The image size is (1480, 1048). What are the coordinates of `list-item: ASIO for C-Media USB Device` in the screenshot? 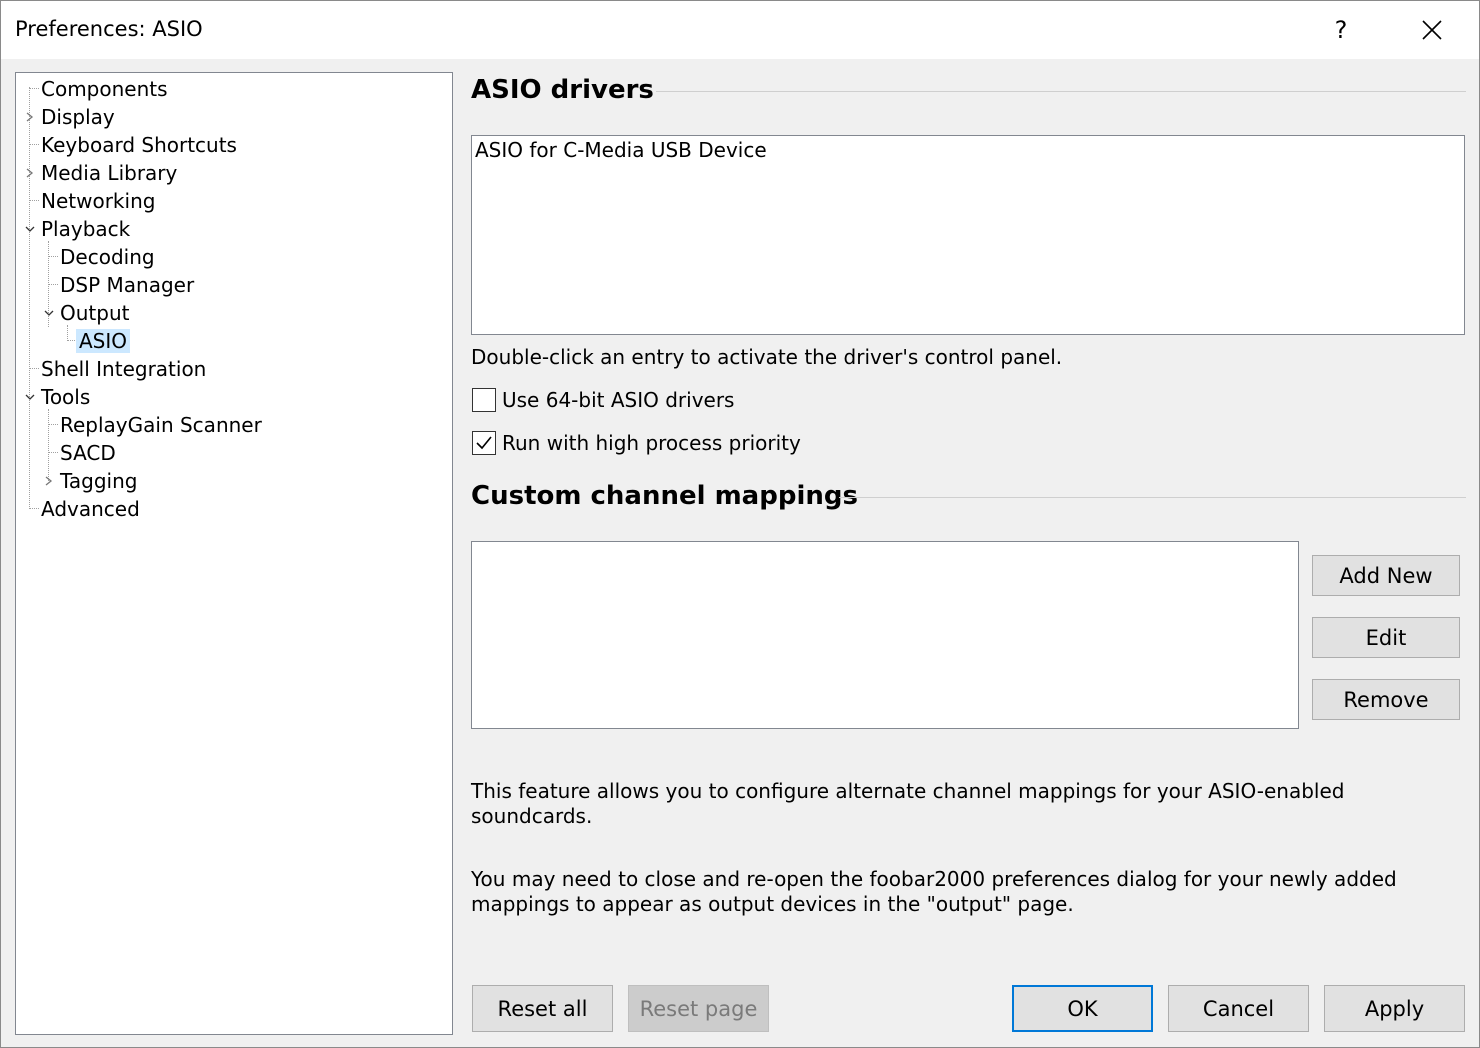 It's located at (621, 150).